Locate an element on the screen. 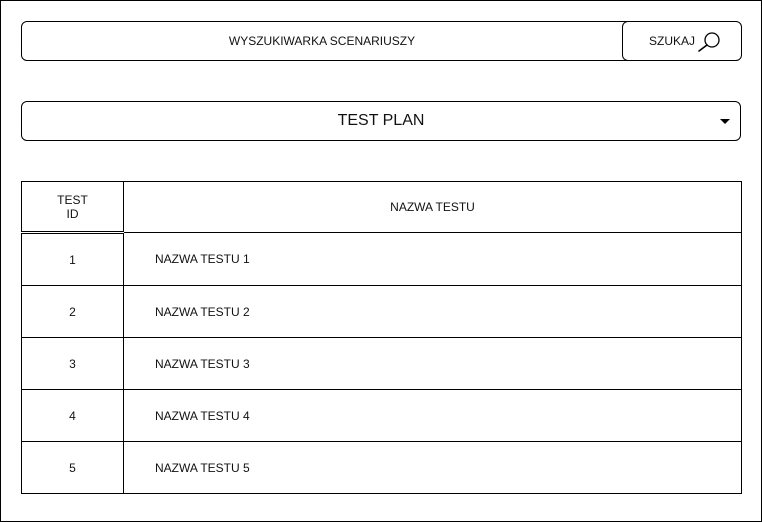 This screenshot has width=762, height=522. test-name-cell: NAZWA TESTU 2 is located at coordinates (432, 311).